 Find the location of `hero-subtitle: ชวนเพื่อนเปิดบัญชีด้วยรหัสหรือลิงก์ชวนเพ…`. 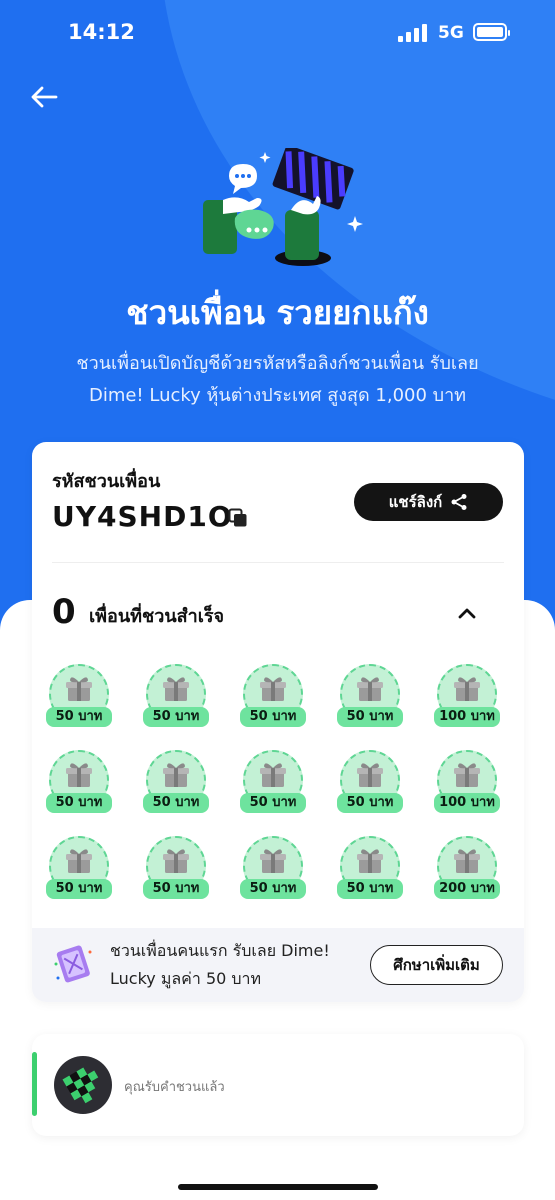

hero-subtitle: ชวนเพื่อนเปิดบัญชีด้วยรหัสหรือลิงก์ชวนเพ… is located at coordinates (277, 380).